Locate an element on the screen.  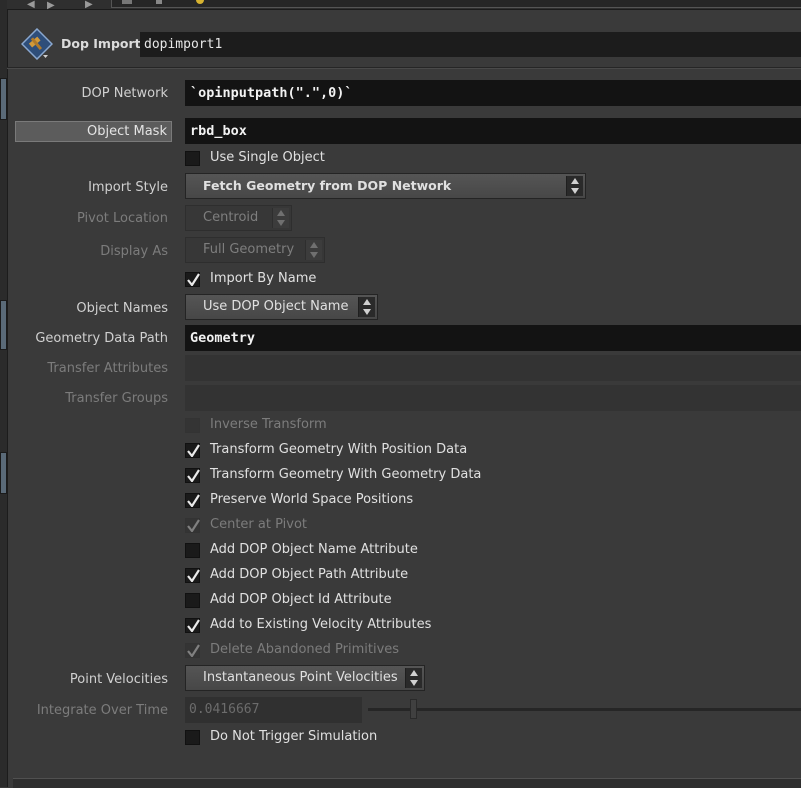
inverse-transform-checkbox is located at coordinates (192, 425).